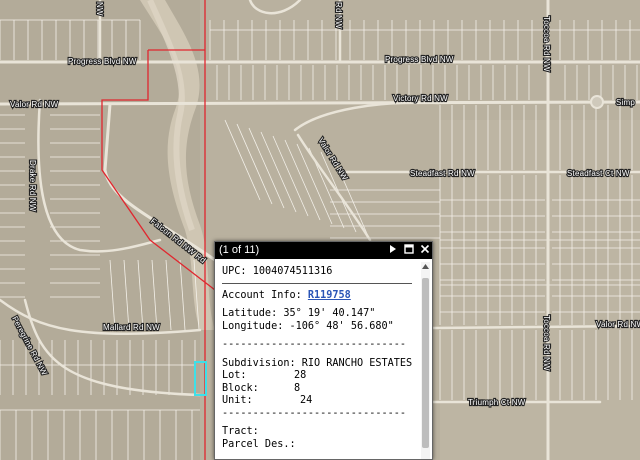 The height and width of the screenshot is (460, 640). I want to click on unit-row: Unit: 24, so click(317, 401).